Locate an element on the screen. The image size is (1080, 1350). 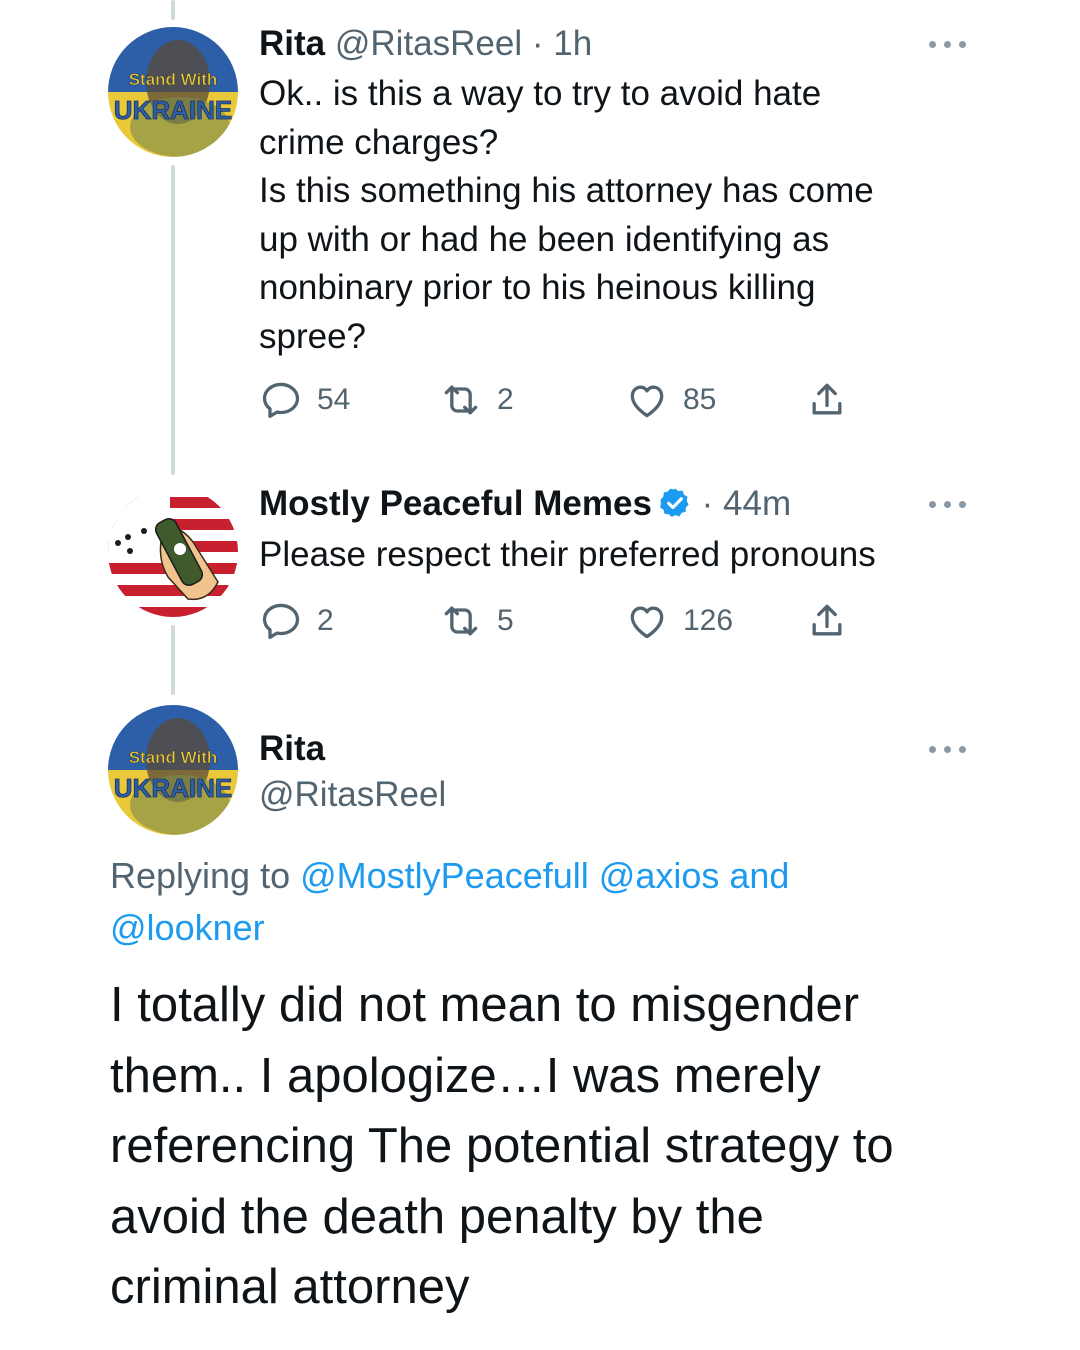
avatar-mostly-peaceful-memes is located at coordinates (173, 552).